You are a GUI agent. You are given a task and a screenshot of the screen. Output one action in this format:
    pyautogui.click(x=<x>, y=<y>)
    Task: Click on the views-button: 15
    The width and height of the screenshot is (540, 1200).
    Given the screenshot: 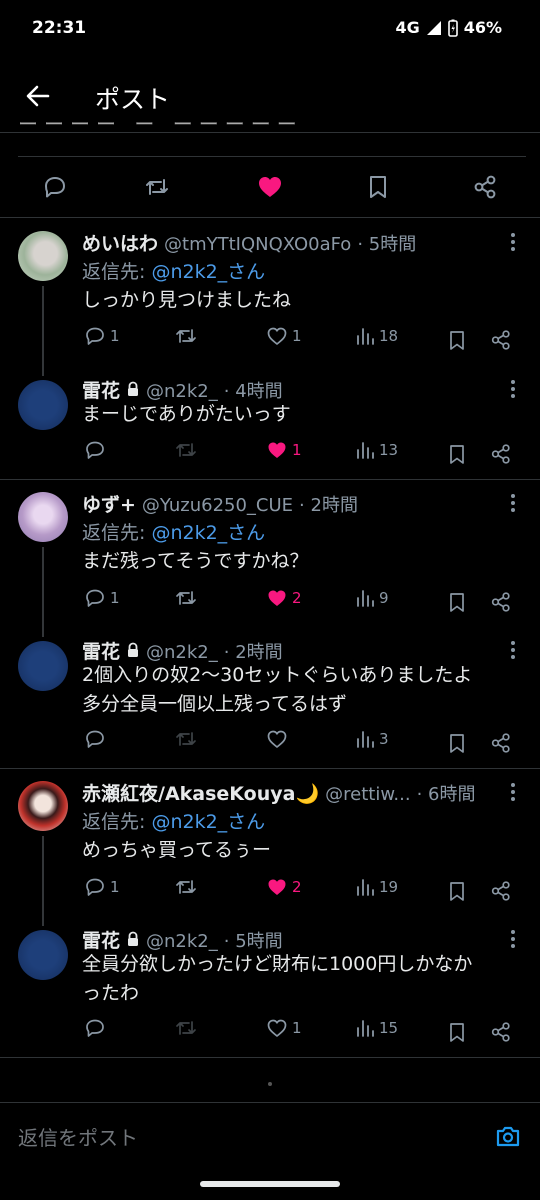 What is the action you would take?
    pyautogui.click(x=376, y=1028)
    